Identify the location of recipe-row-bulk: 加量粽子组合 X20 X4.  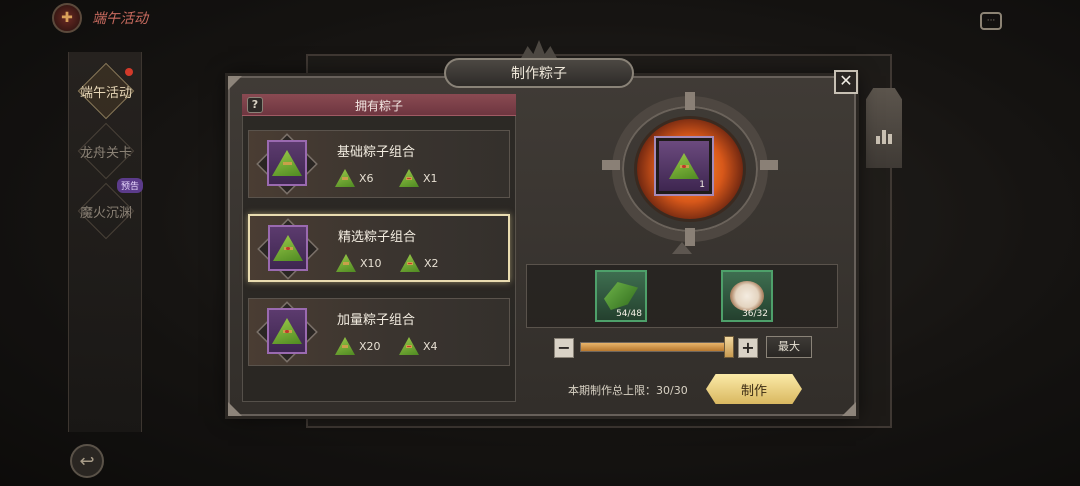
(379, 332).